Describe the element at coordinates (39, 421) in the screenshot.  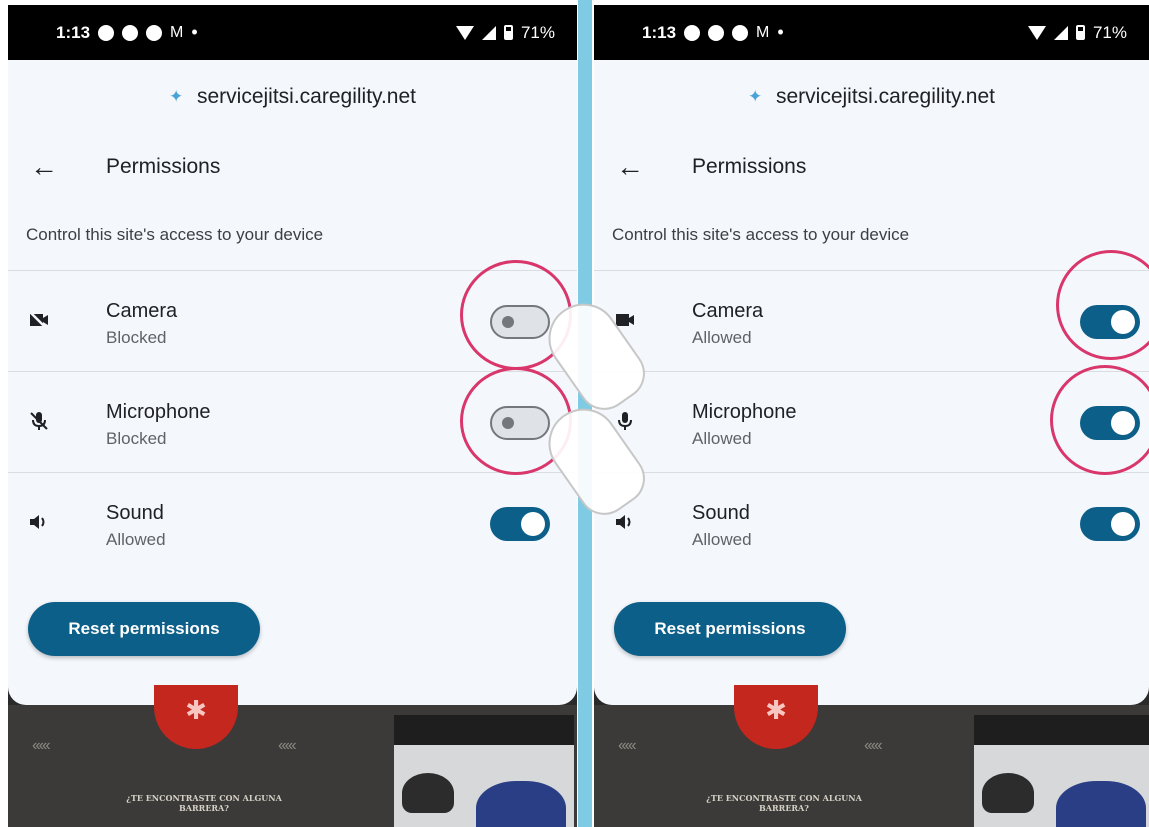
I see `microphone-off-icon` at that location.